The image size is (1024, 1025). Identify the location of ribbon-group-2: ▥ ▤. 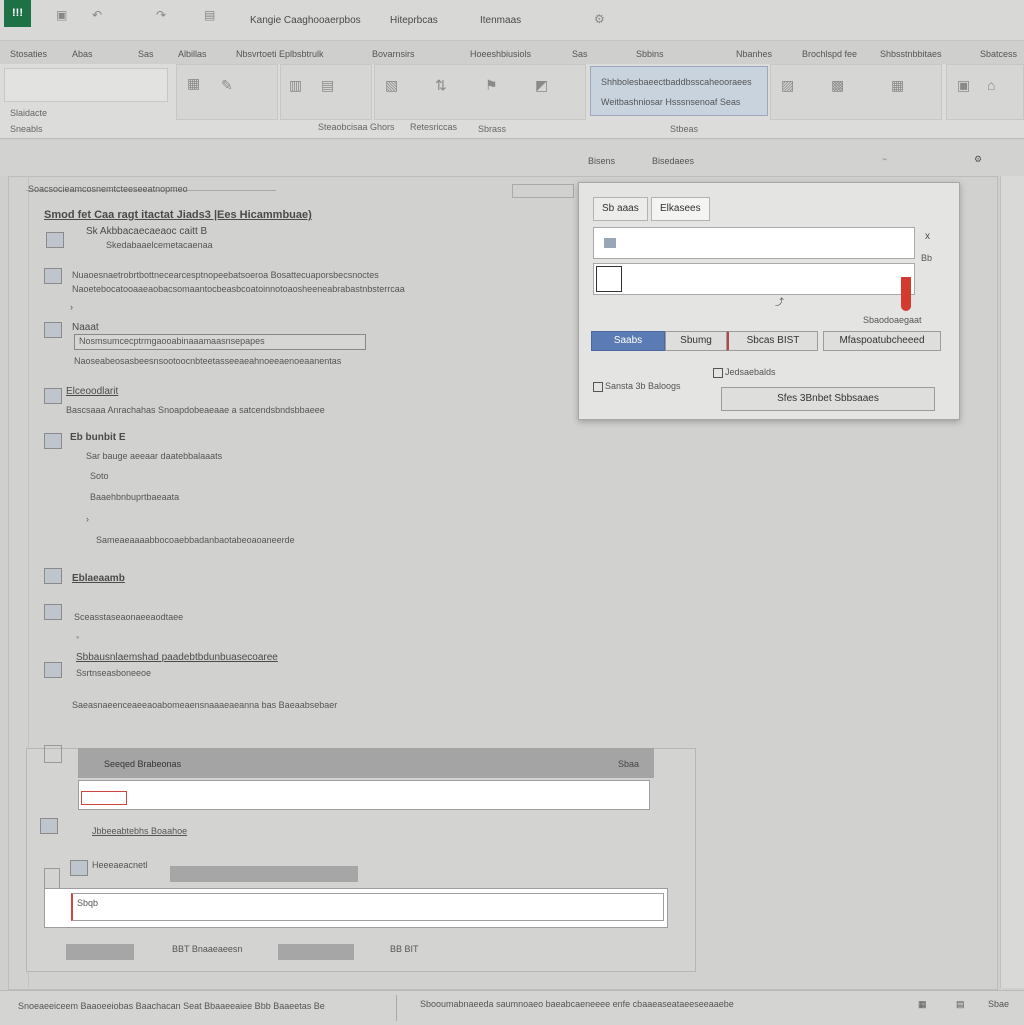
(326, 92).